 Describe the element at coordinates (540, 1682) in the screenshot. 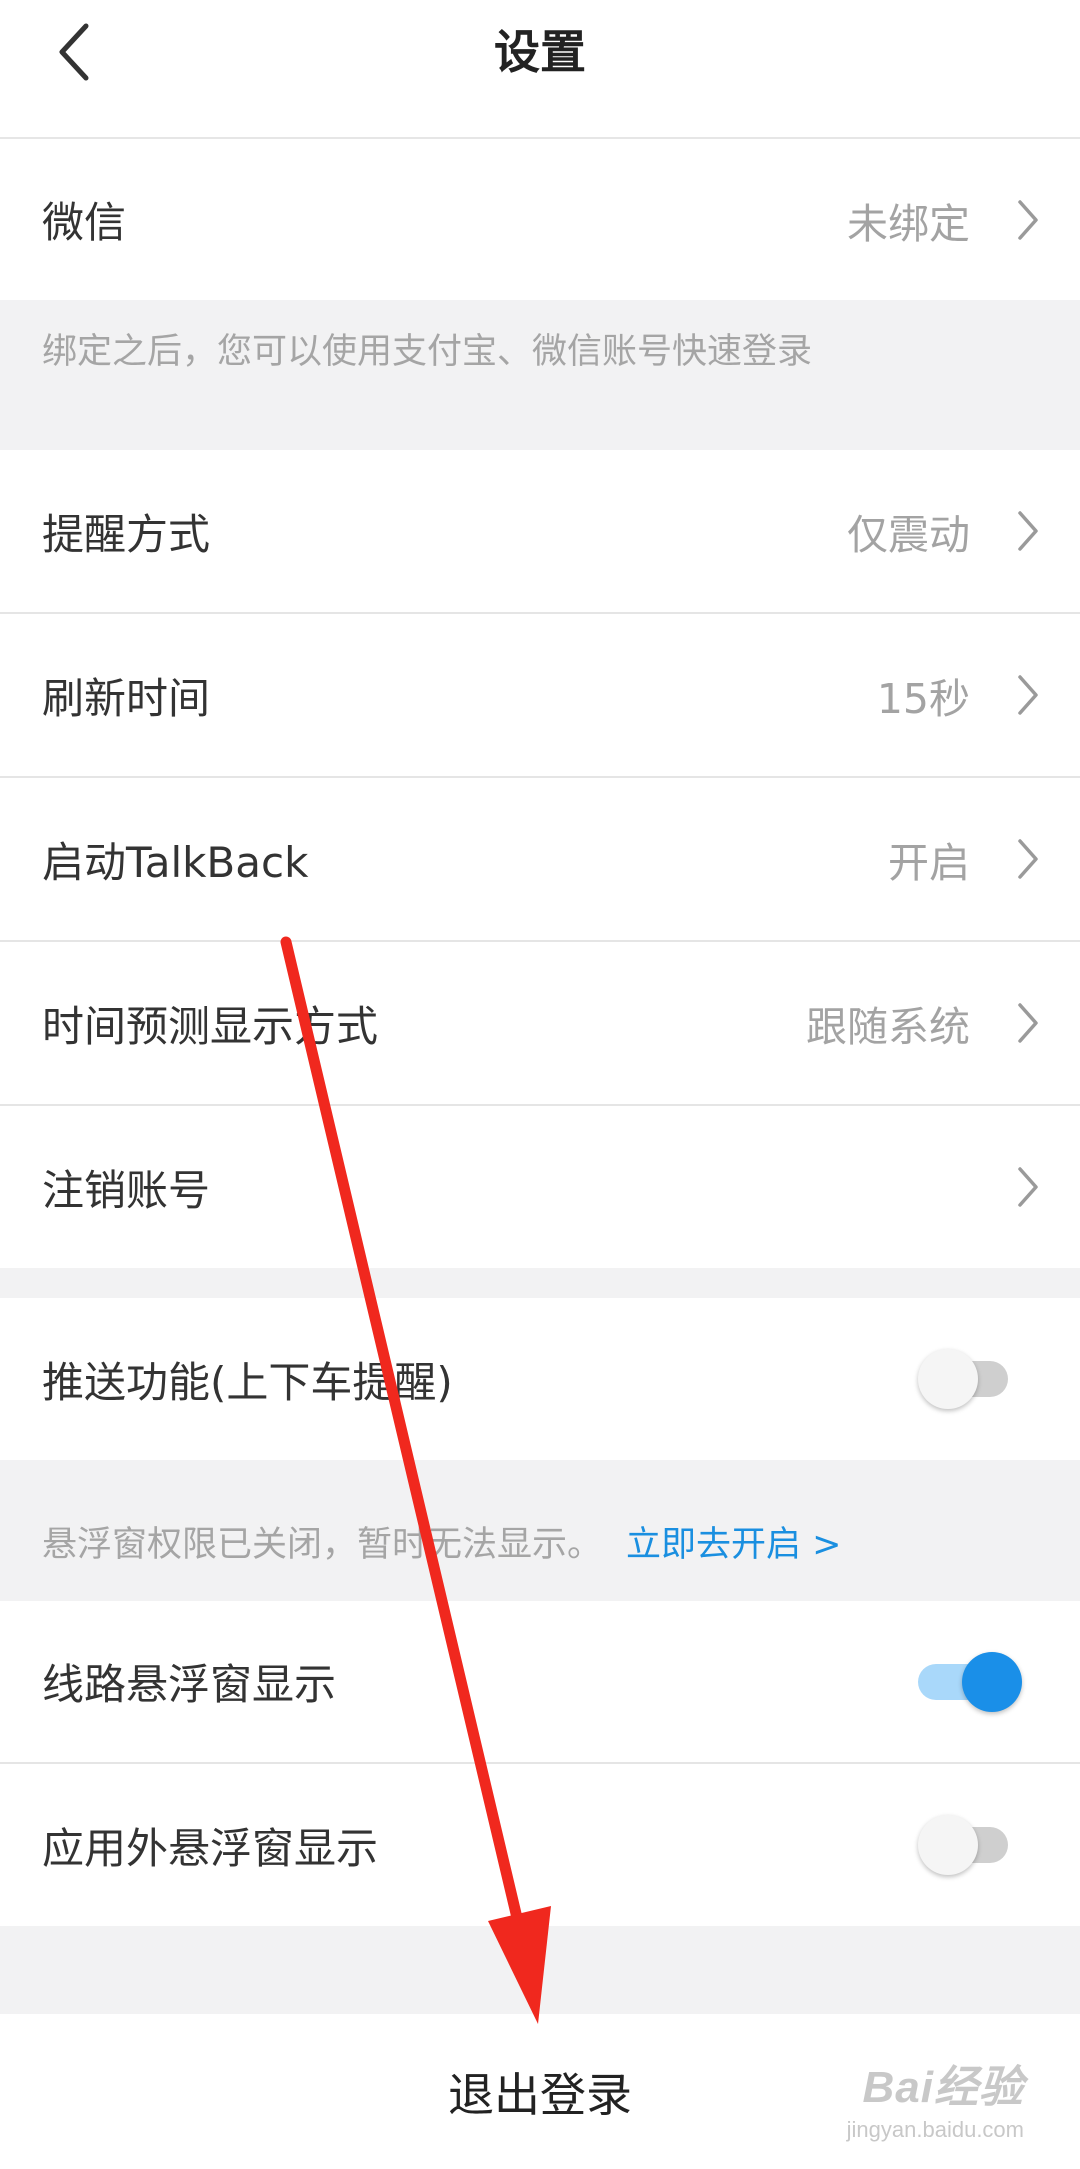

I see `route-float-window-row: 线路悬浮窗显示` at that location.